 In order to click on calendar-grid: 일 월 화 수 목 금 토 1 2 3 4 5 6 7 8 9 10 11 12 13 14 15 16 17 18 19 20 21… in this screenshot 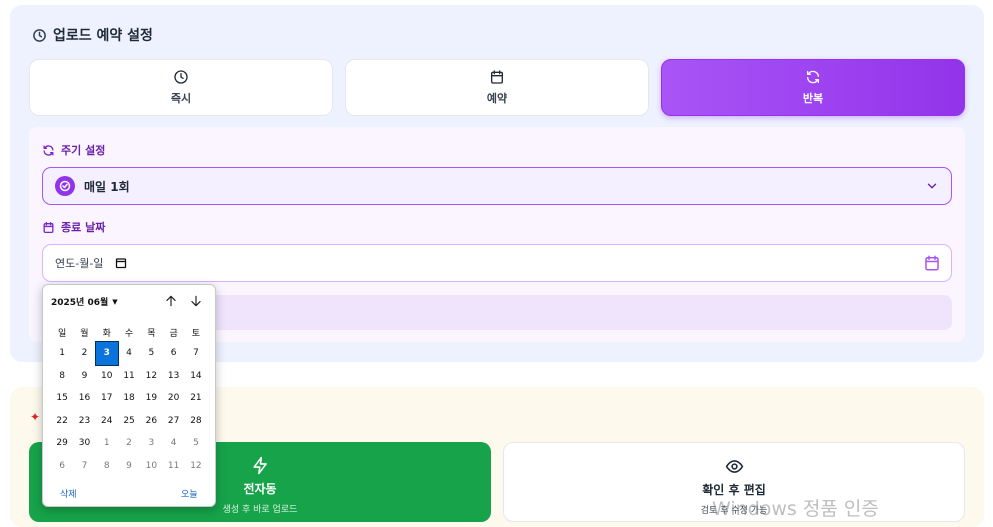, I will do `click(129, 399)`.